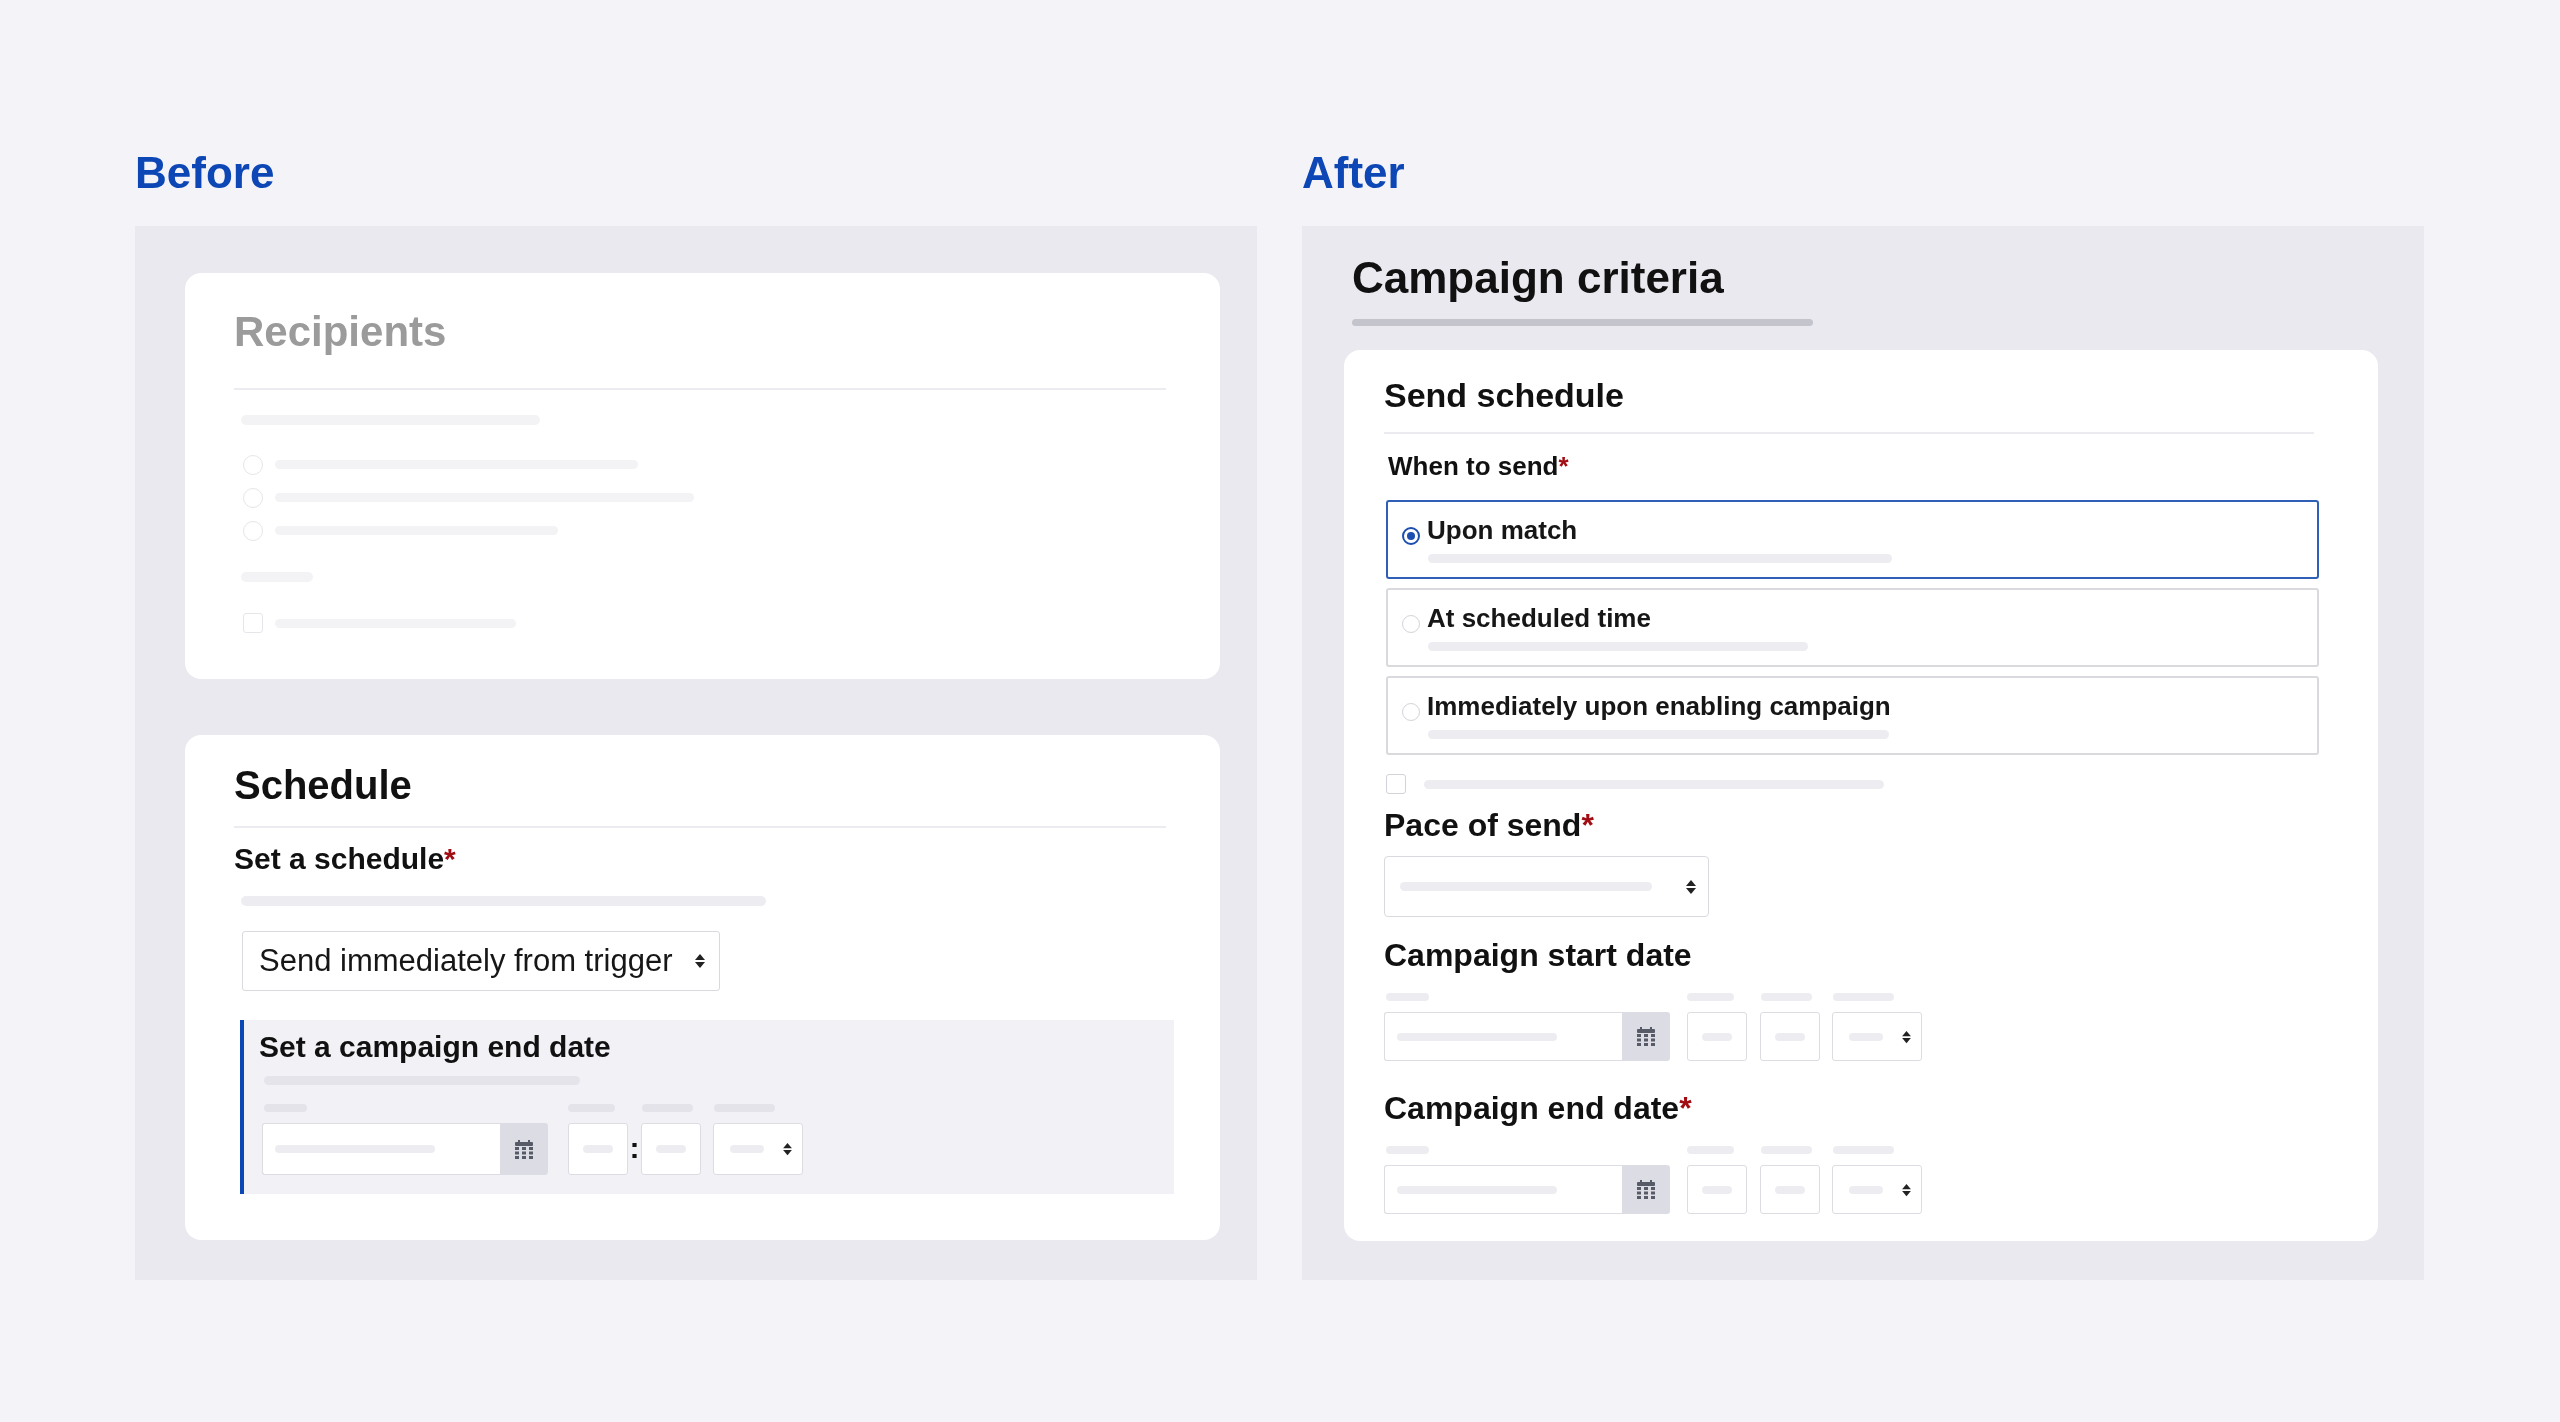 The image size is (2560, 1422). Describe the element at coordinates (1353, 173) in the screenshot. I see `comparison-heading: After` at that location.